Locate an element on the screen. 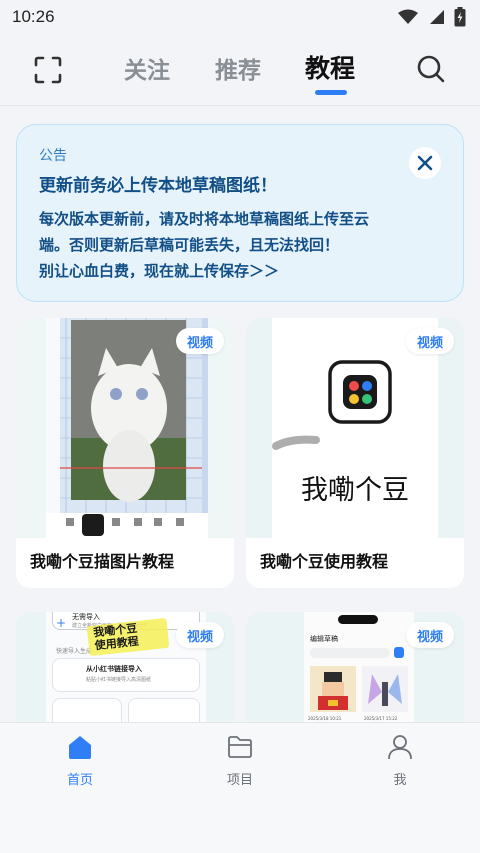 The width and height of the screenshot is (480, 853). search-icon is located at coordinates (431, 69).